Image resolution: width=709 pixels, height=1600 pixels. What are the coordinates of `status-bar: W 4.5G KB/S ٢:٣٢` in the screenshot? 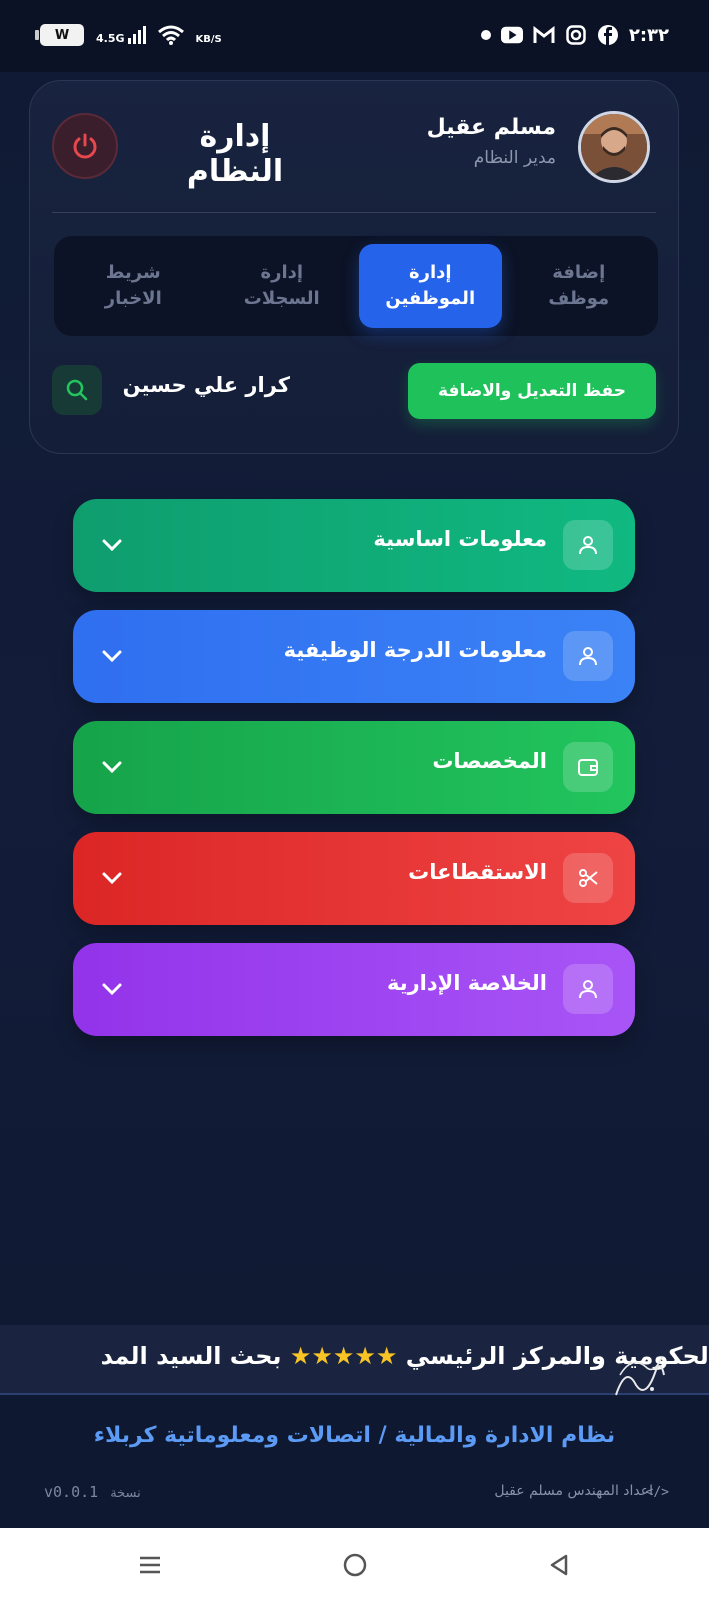 It's located at (354, 36).